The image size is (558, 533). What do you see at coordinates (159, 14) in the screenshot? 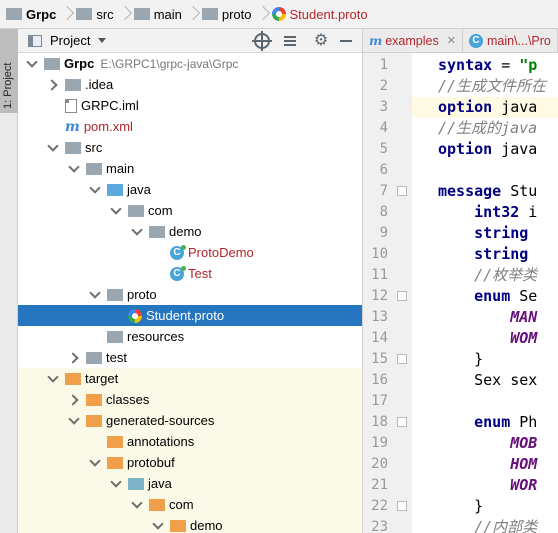
I see `breadcrumb-item: main` at bounding box center [159, 14].